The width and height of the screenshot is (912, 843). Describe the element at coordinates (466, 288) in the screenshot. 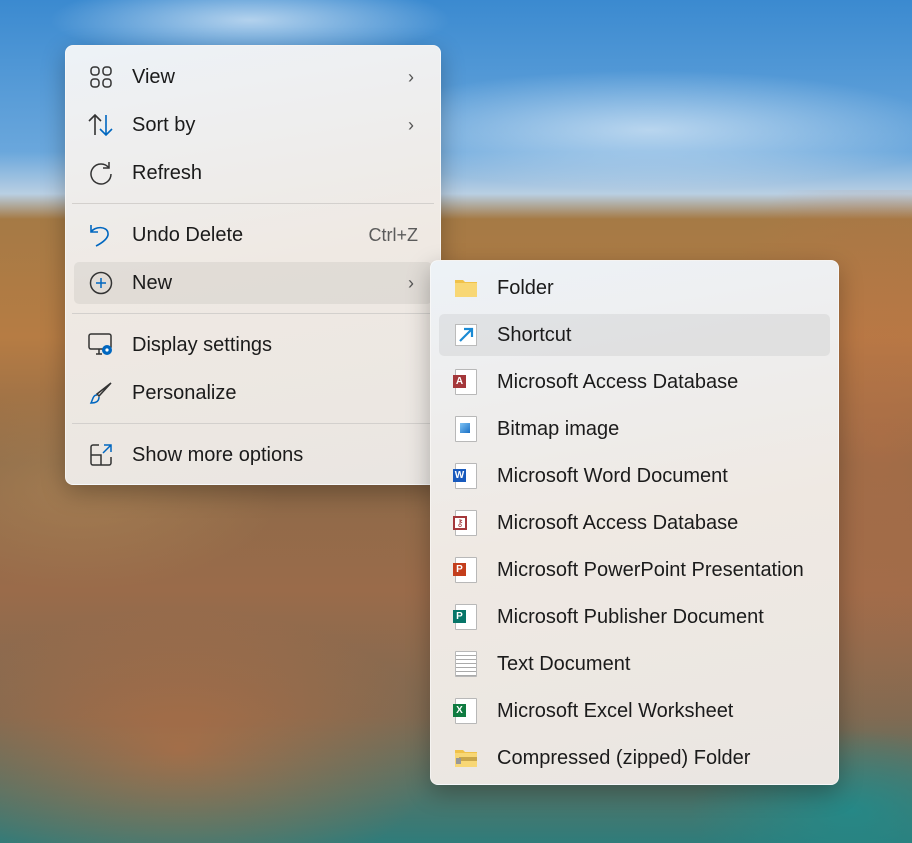

I see `folder-icon` at that location.